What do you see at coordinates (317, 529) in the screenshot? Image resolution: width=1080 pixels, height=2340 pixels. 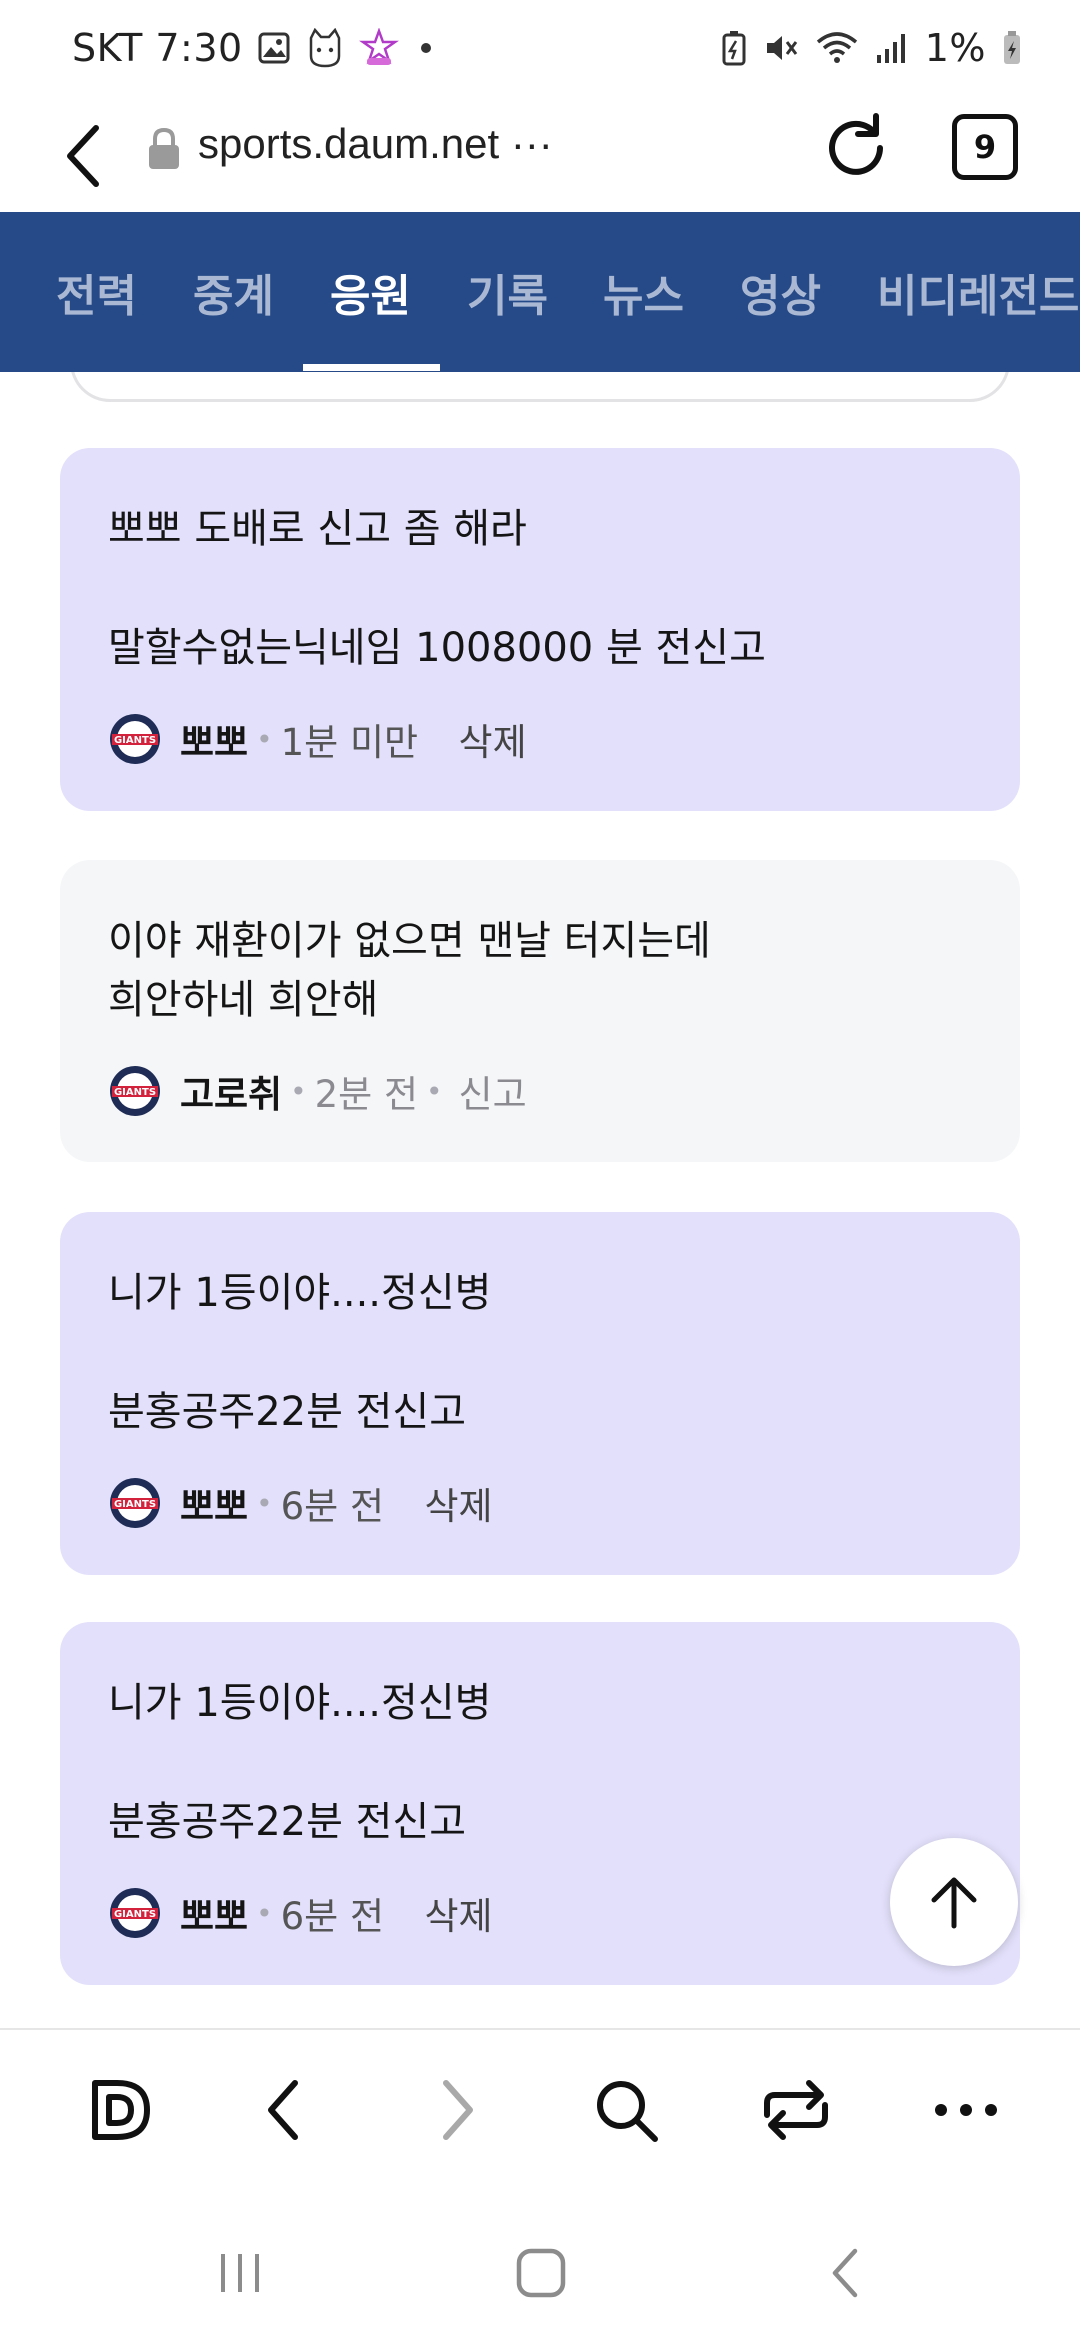 I see `comment-text: 뽀뽀 도배로 신고 좀 해라` at bounding box center [317, 529].